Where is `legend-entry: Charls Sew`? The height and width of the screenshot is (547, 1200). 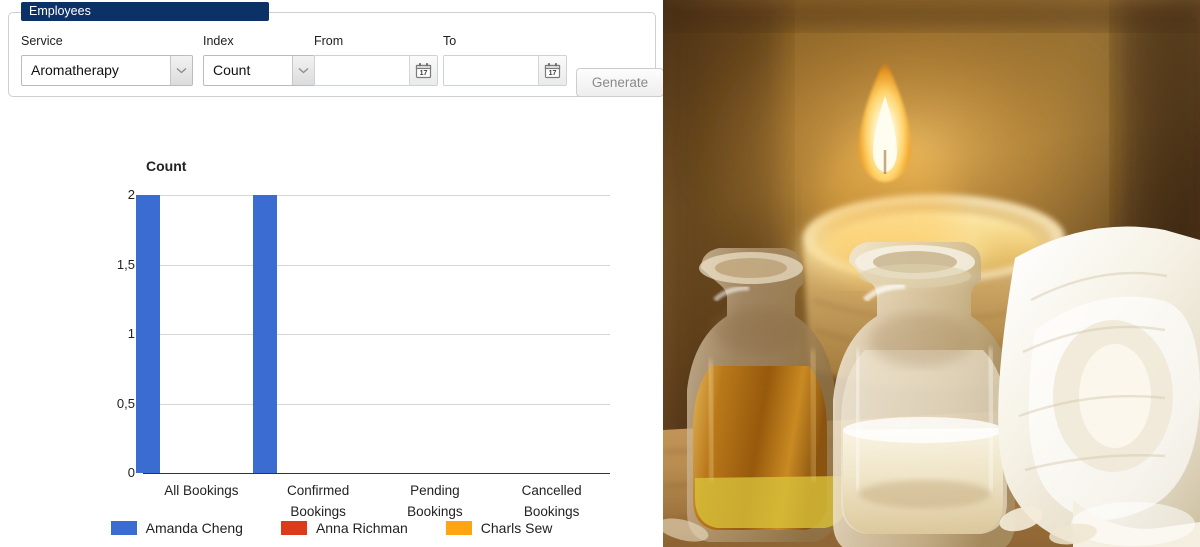 legend-entry: Charls Sew is located at coordinates (499, 528).